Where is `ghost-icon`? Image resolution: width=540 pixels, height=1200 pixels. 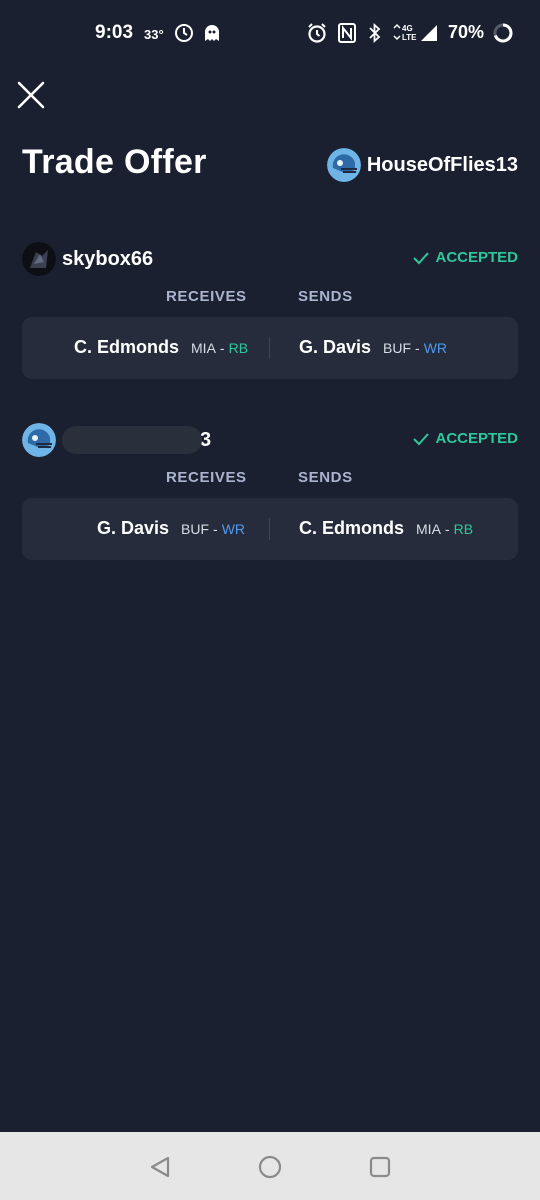
ghost-icon is located at coordinates (212, 33).